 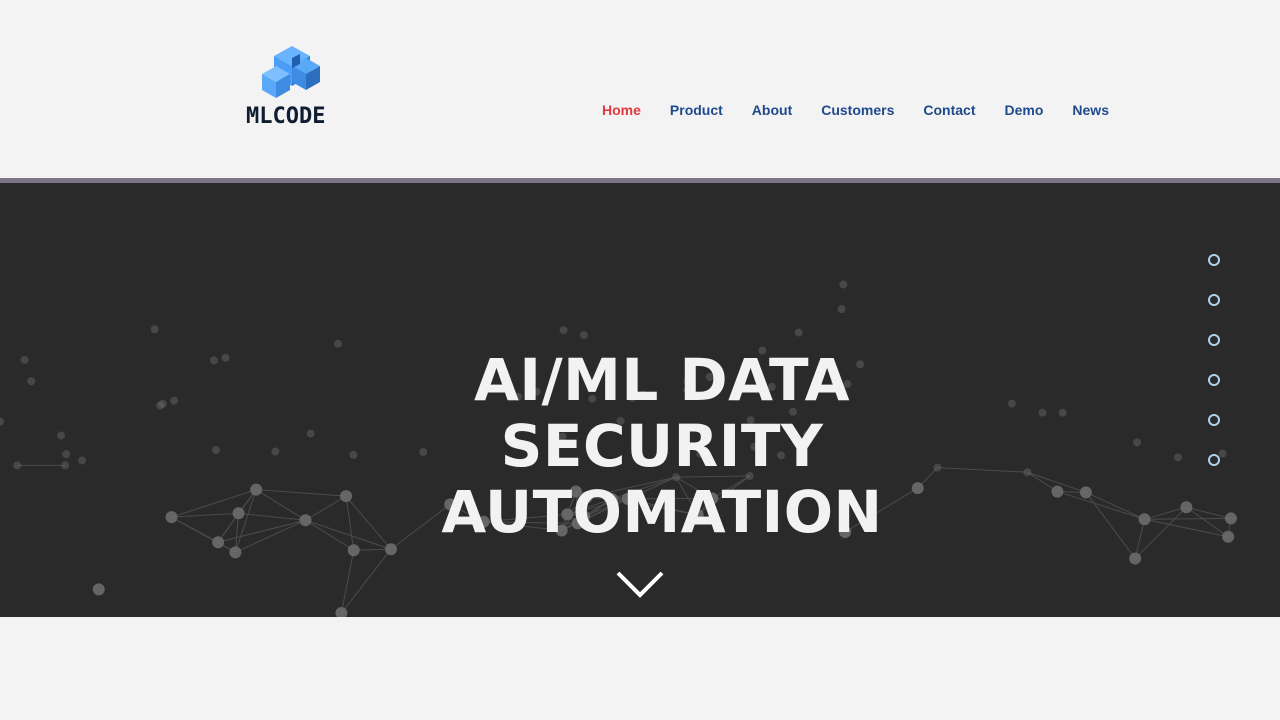 I want to click on nav-news: News, so click(x=1090, y=110).